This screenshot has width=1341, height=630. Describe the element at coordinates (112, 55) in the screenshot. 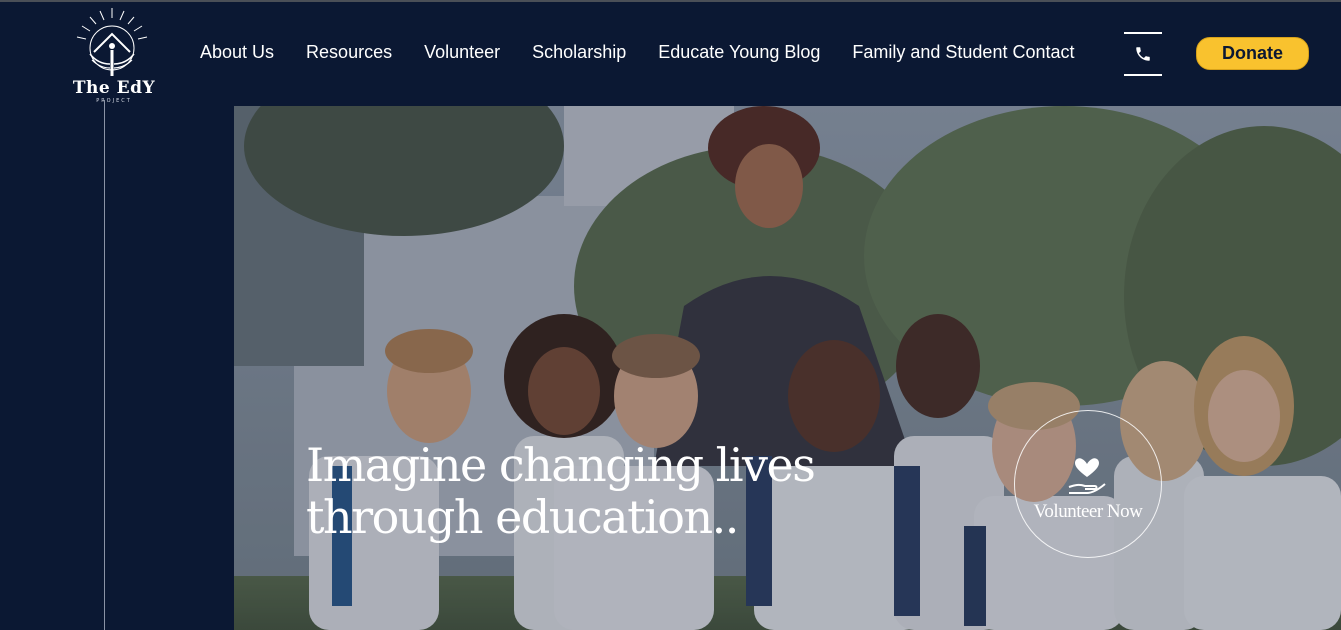

I see `site-logo: The EdY PROJECT` at that location.